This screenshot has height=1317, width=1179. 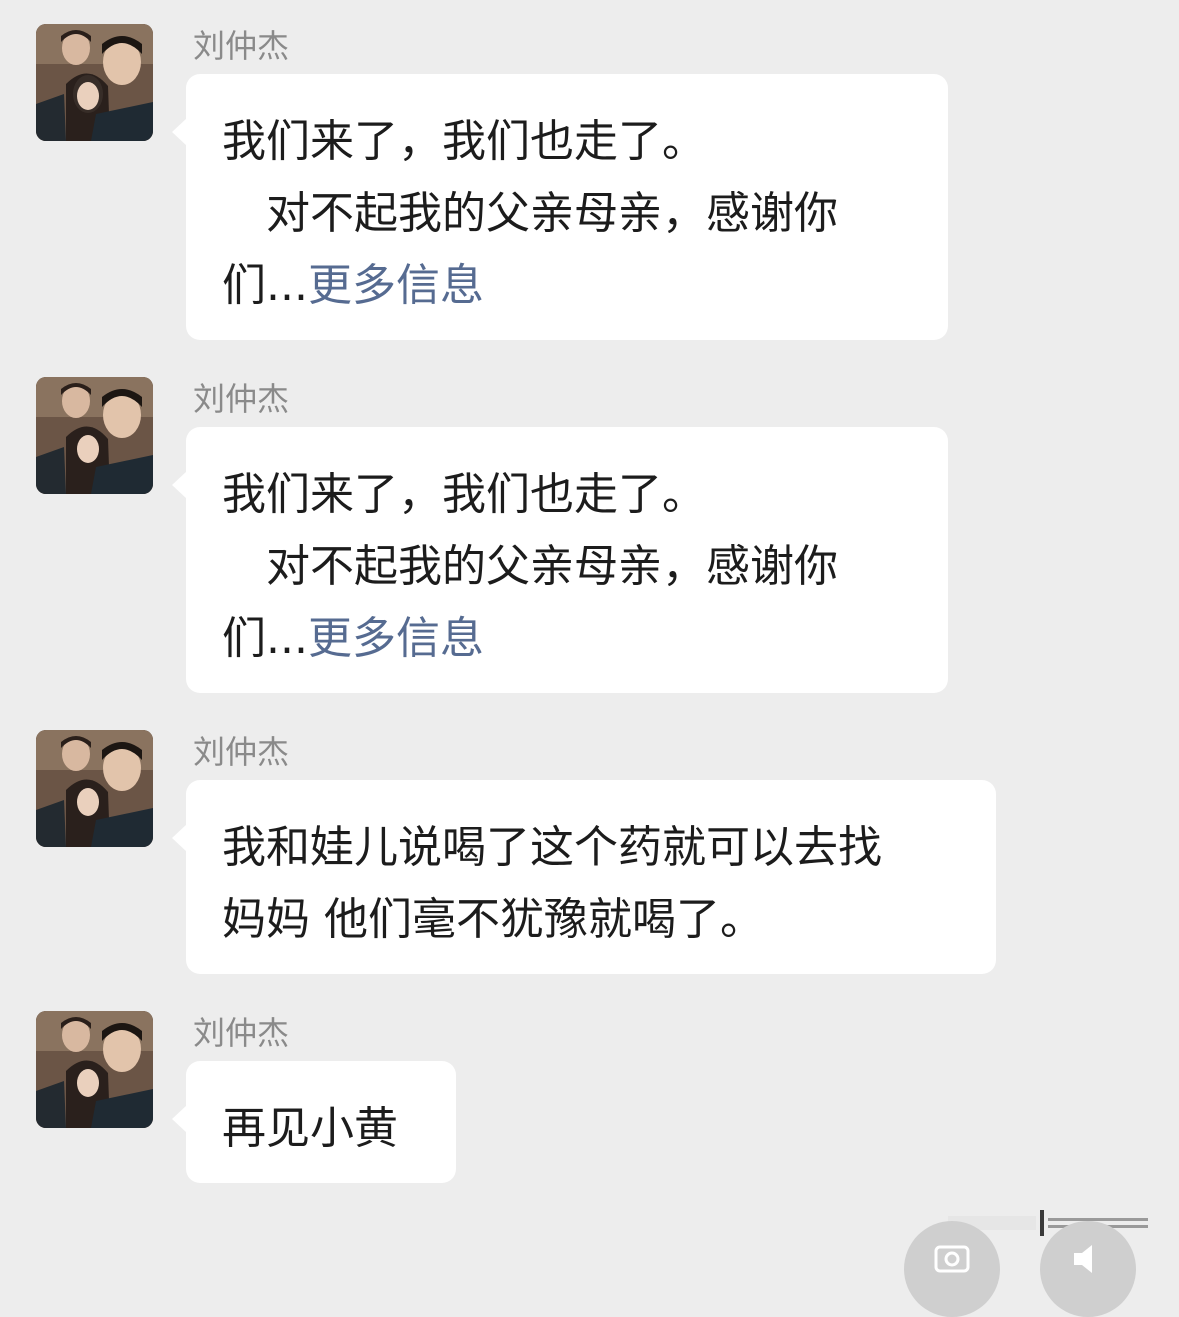 I want to click on message-bubble: 再见小黄, so click(x=314, y=1122).